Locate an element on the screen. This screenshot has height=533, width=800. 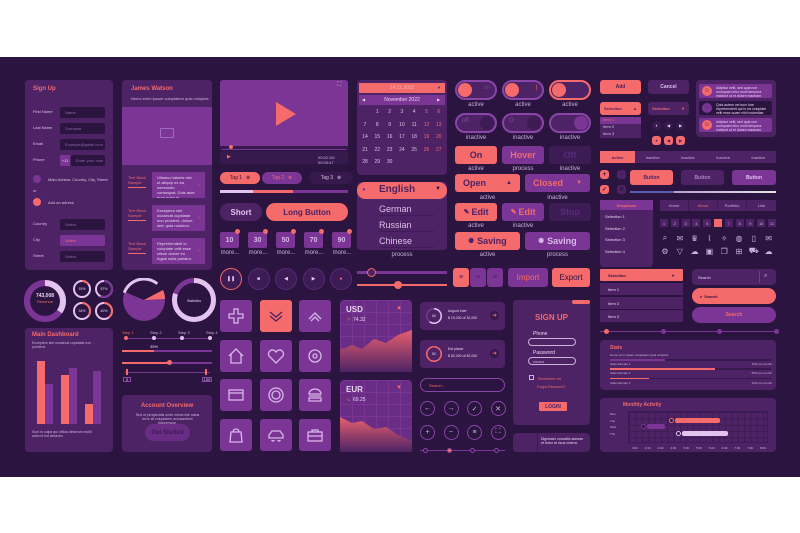
media-small-1: ◀ is located at coordinates (668, 125).